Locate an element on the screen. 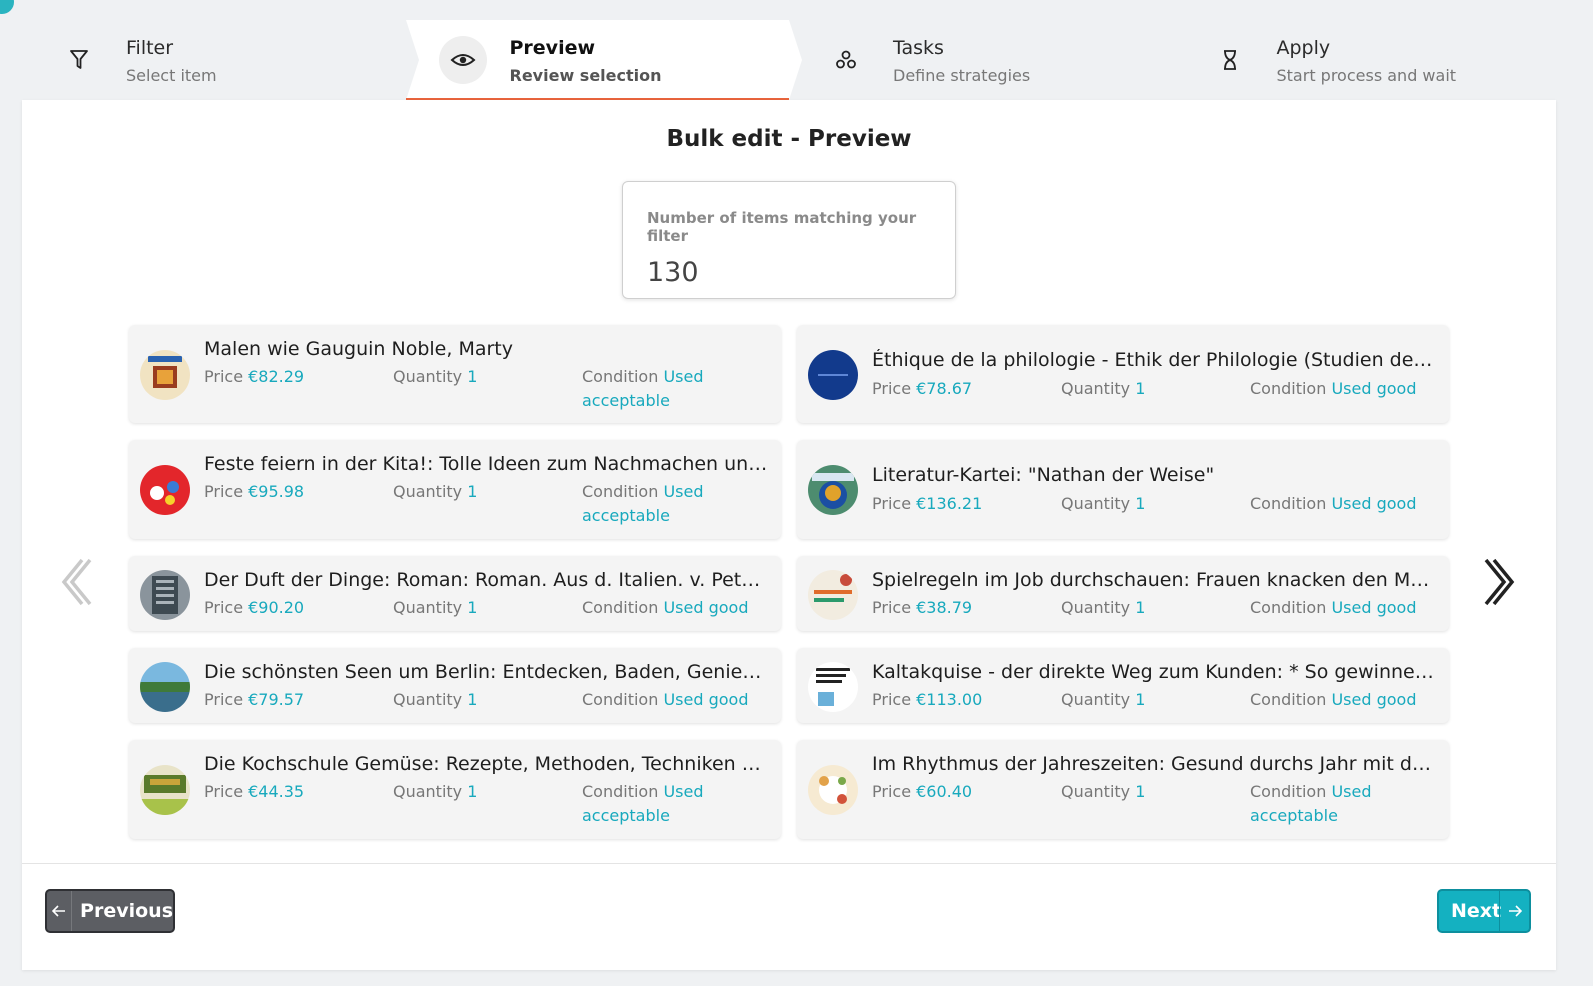 The width and height of the screenshot is (1593, 986). step-preview: Preview Review selection is located at coordinates (603, 60).